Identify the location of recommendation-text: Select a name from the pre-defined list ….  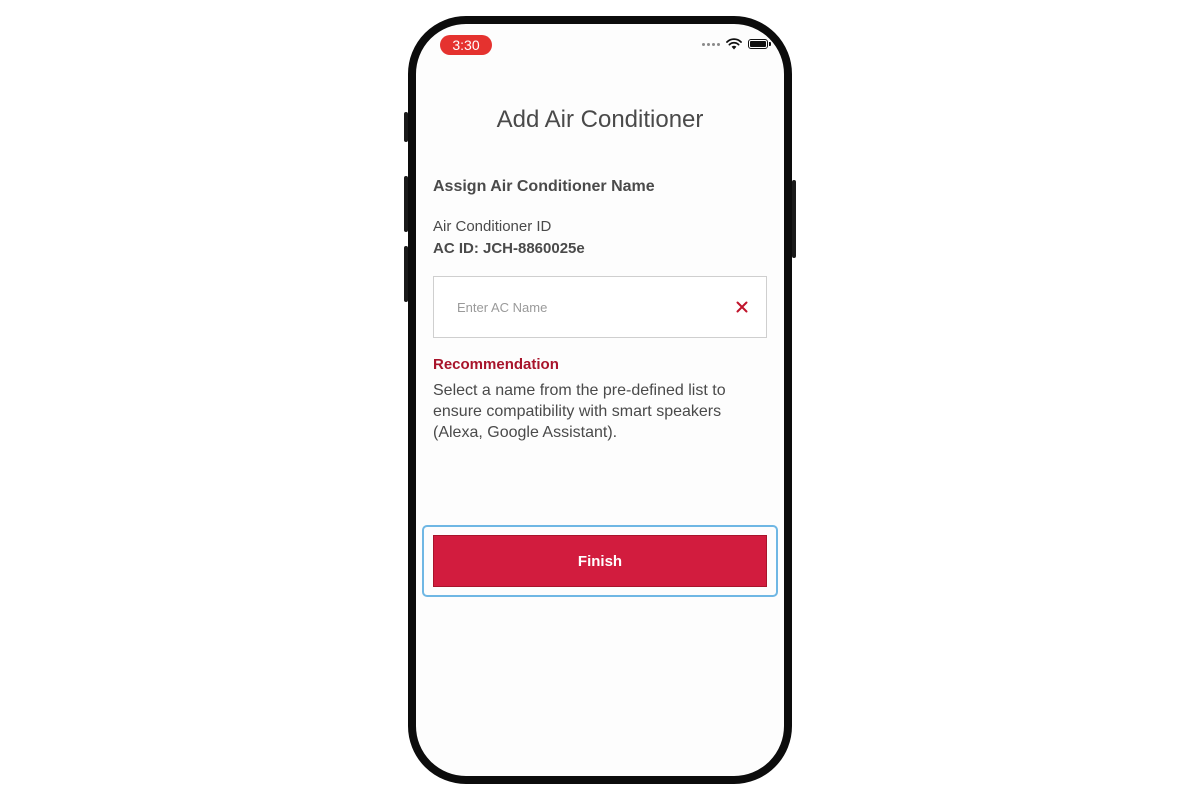
(579, 411).